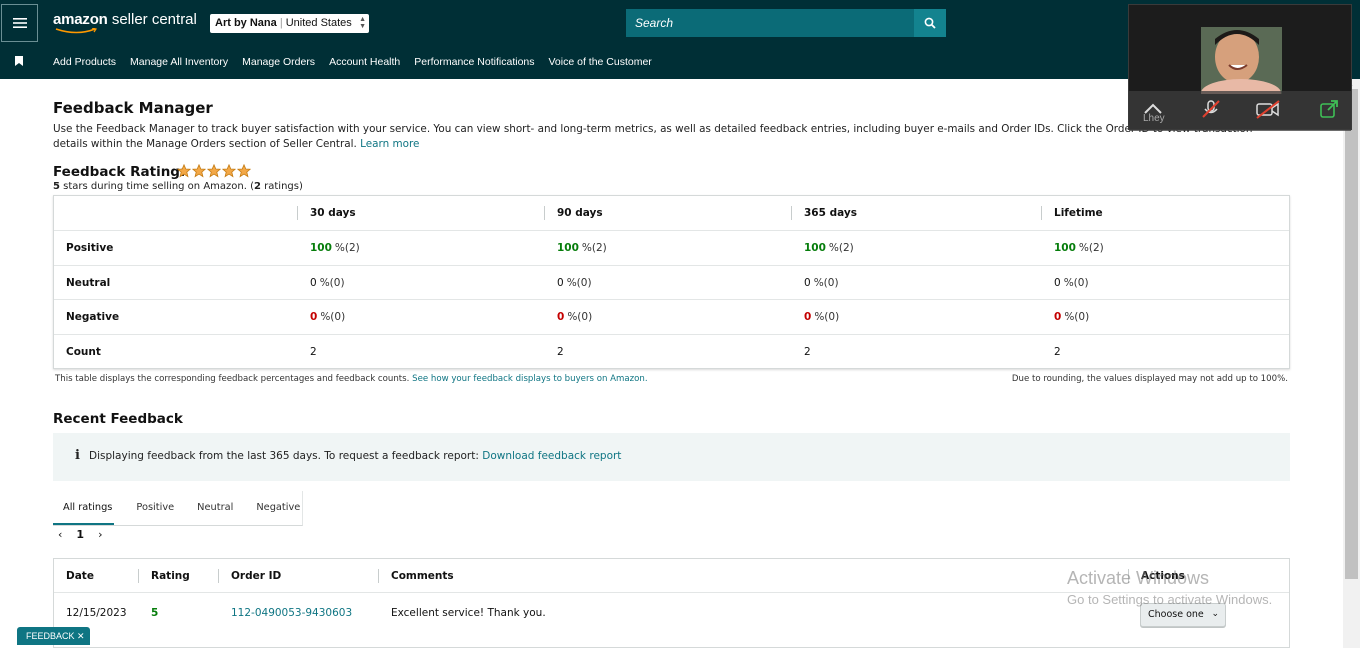 The image size is (1360, 648). What do you see at coordinates (364, 62) in the screenshot?
I see `nav-account-health: Account Health` at bounding box center [364, 62].